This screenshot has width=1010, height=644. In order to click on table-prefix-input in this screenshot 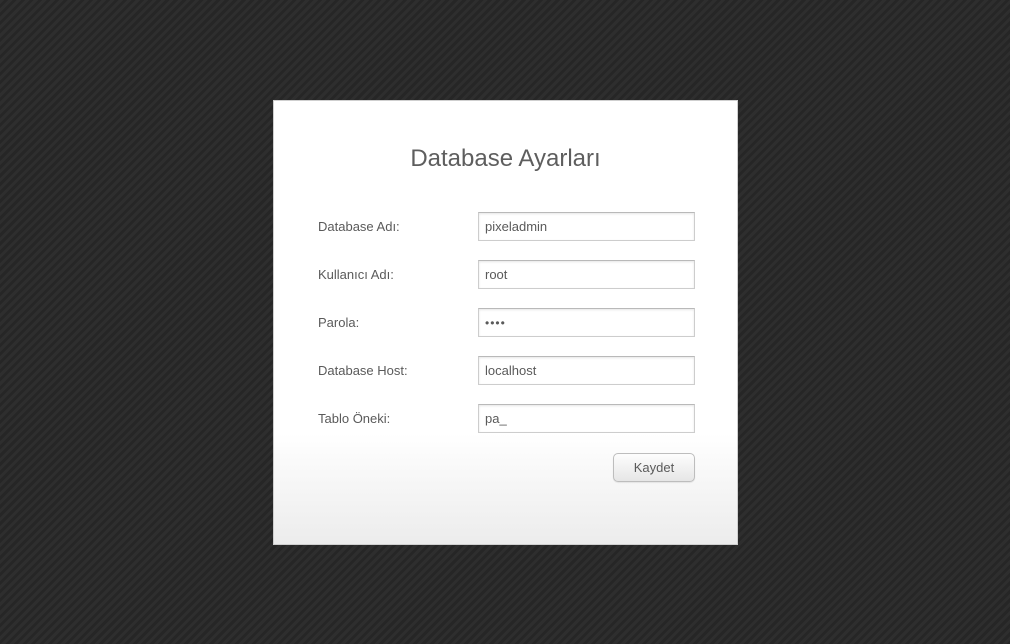, I will do `click(586, 418)`.